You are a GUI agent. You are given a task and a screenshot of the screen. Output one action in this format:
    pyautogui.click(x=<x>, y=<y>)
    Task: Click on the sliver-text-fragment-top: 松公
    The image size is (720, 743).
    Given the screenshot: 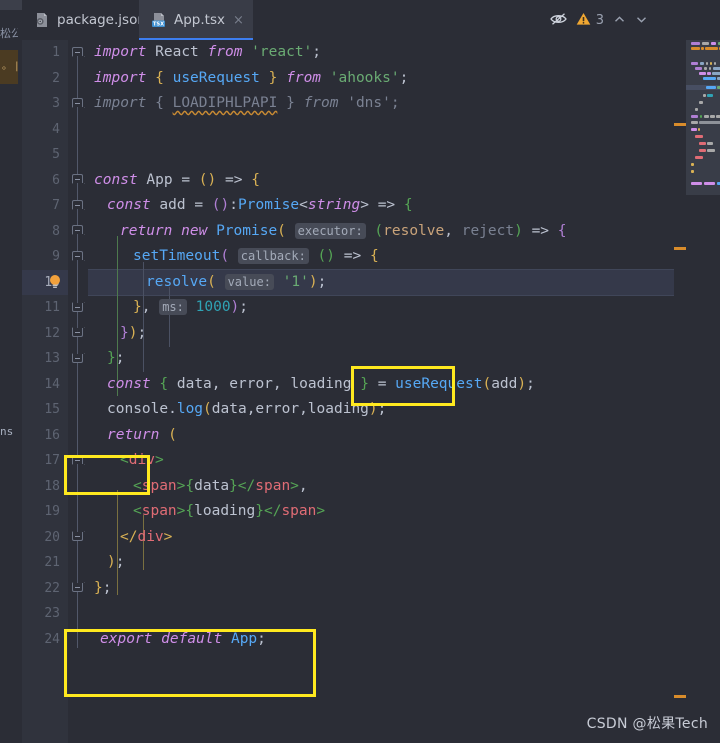 What is the action you would take?
    pyautogui.click(x=9, y=33)
    